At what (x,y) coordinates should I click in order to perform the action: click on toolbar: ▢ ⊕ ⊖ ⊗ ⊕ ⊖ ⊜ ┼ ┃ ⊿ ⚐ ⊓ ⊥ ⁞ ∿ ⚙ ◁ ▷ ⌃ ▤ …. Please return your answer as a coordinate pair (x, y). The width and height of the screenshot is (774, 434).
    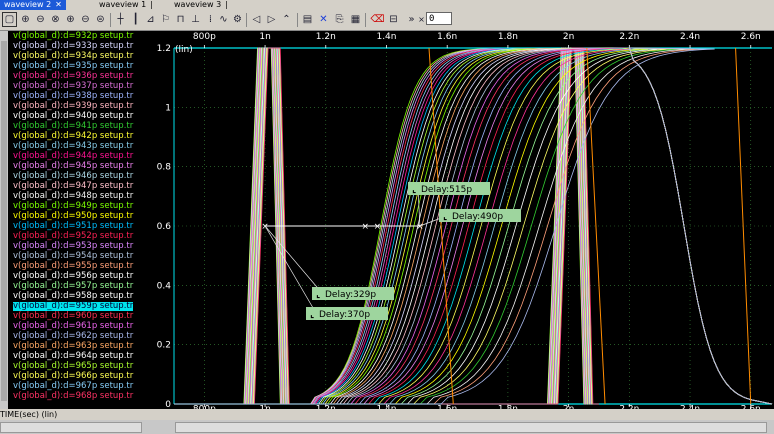
    Looking at the image, I should click on (387, 20).